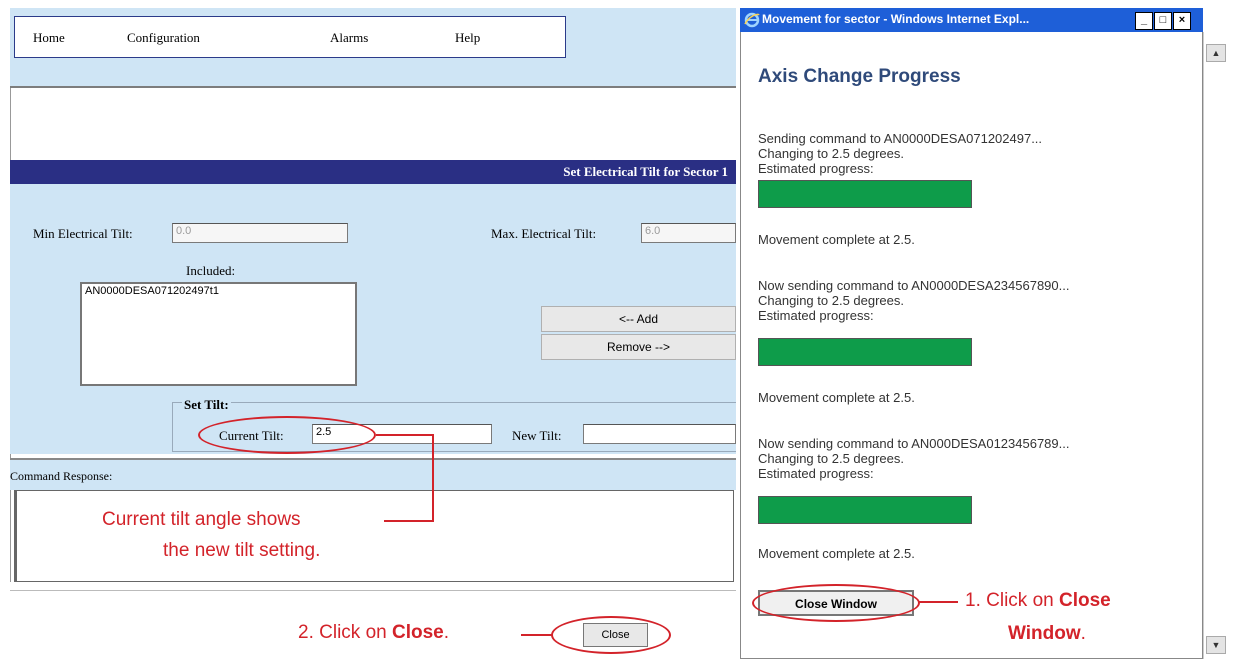 The image size is (1233, 659). I want to click on popup-heading: Axis Change Progress, so click(859, 76).